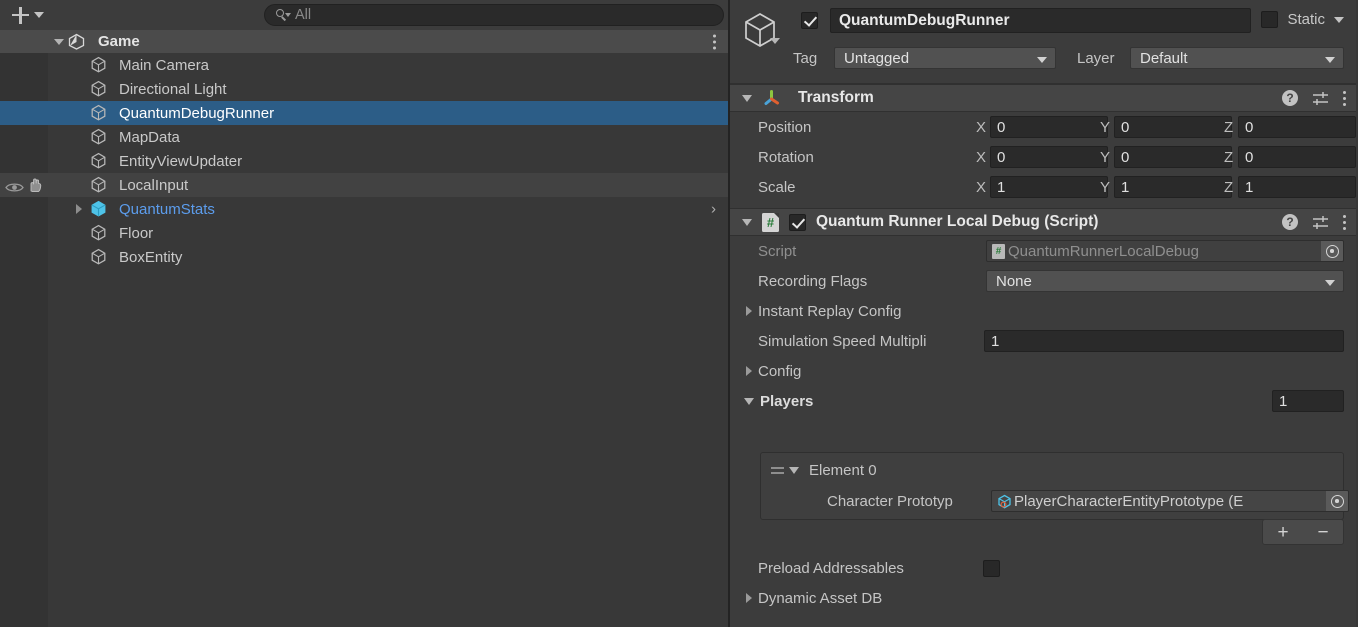  What do you see at coordinates (1297, 157) in the screenshot?
I see `transform-rotation-z-input: 0` at bounding box center [1297, 157].